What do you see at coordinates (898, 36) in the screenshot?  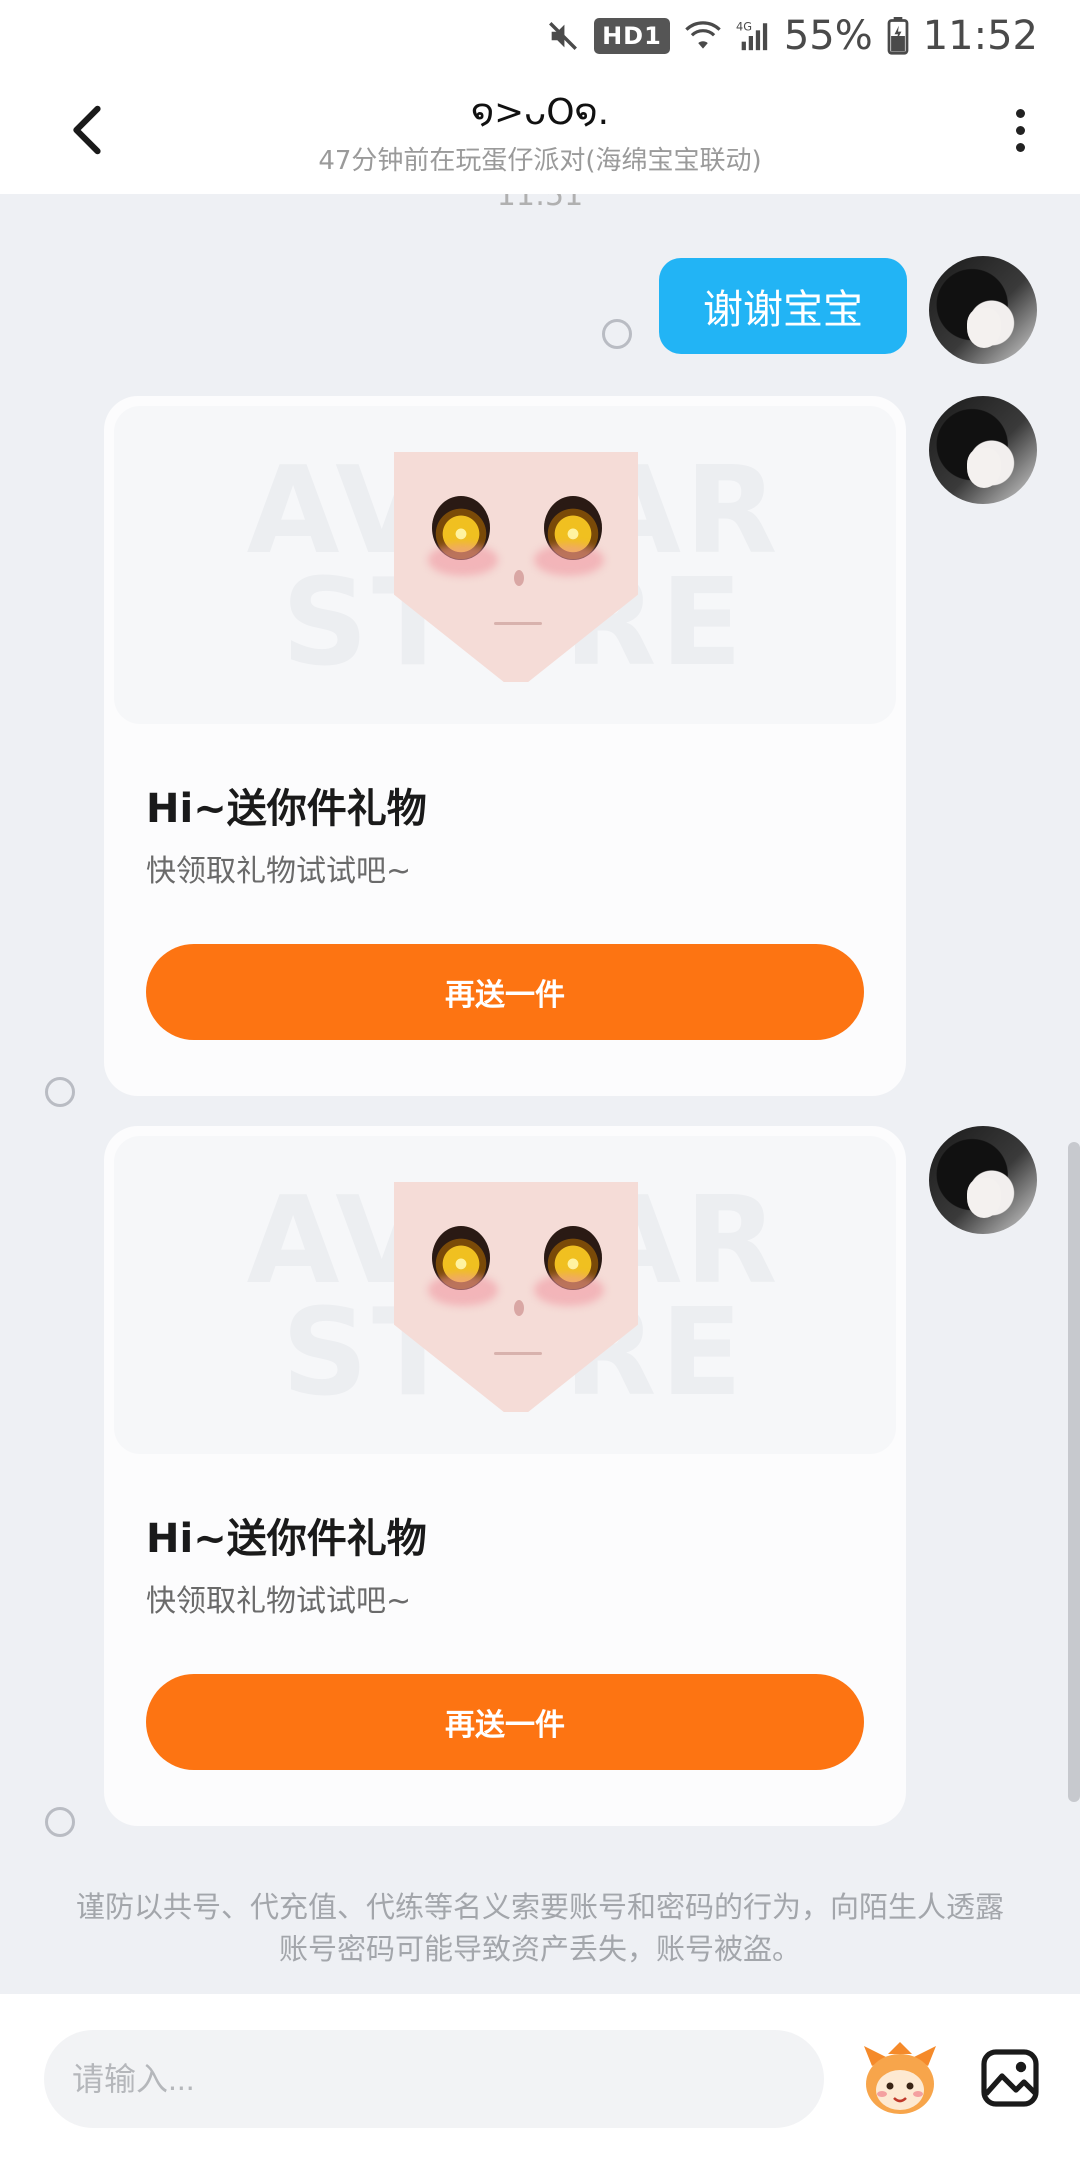 I see `battery-icon` at bounding box center [898, 36].